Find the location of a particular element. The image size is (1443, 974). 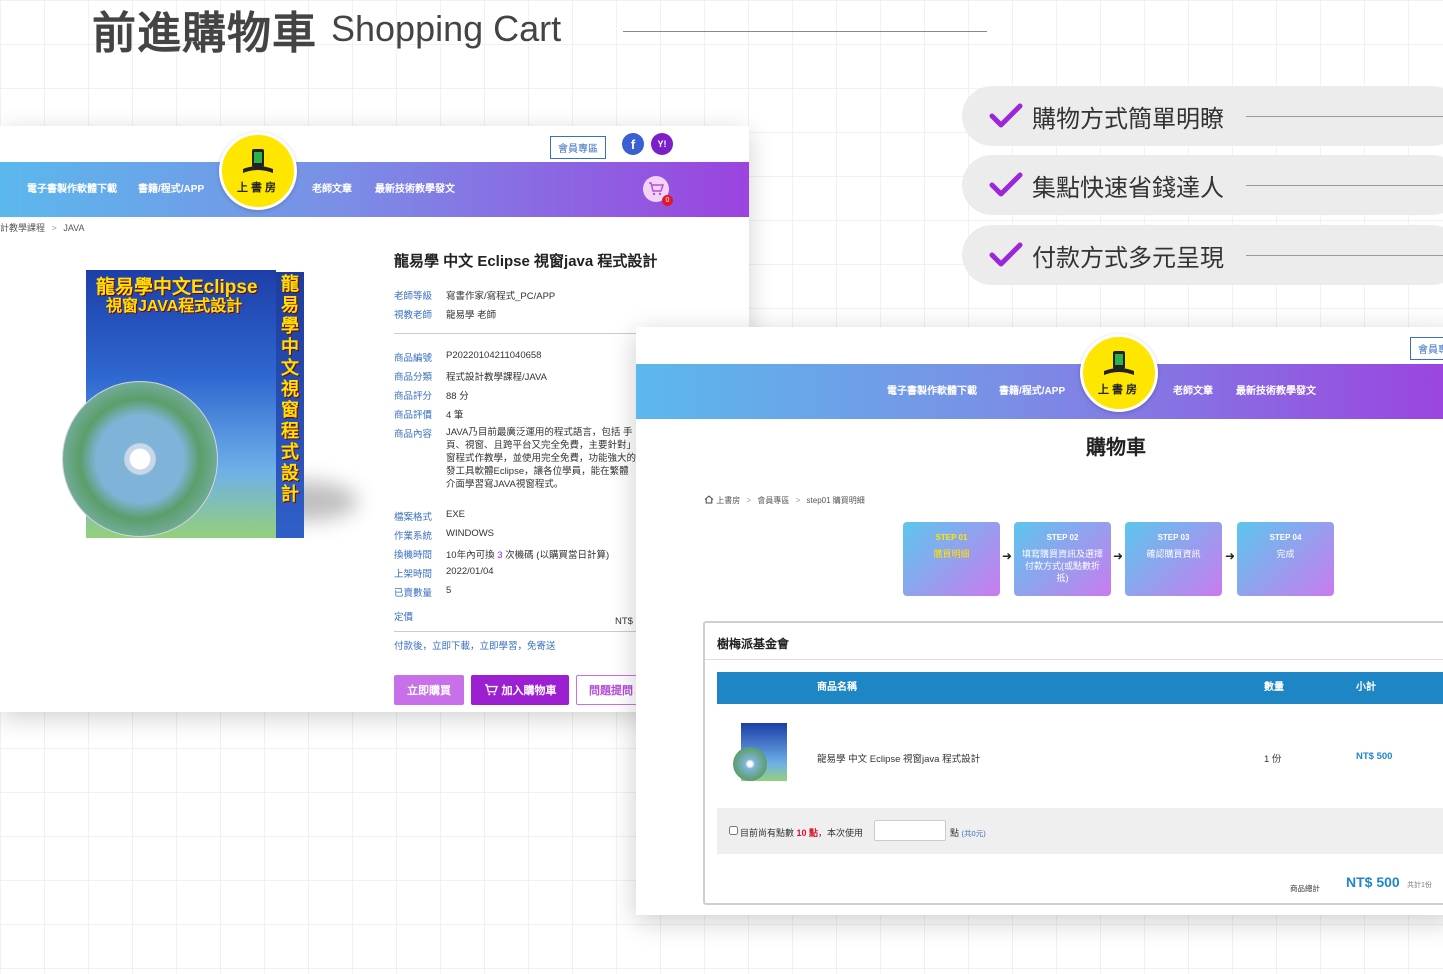

spec-reviews: 商品評價 4 筆 is located at coordinates (428, 414).